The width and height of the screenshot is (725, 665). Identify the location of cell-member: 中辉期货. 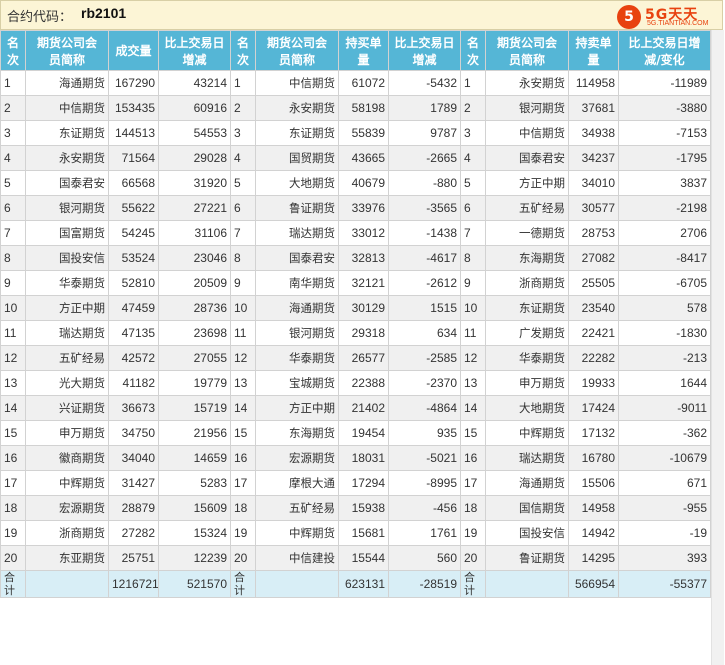
(527, 433).